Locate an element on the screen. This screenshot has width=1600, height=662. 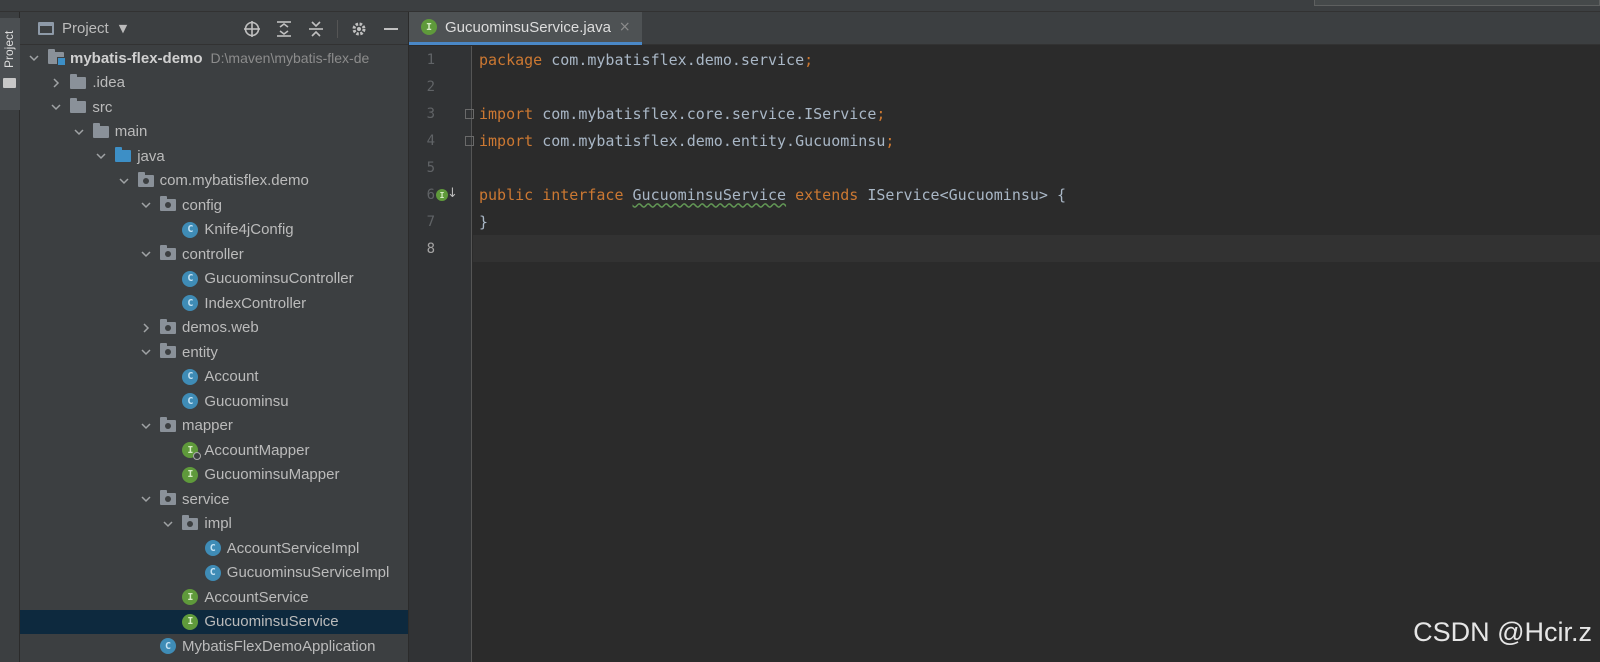
chevron-down-icon: ▼ is located at coordinates (123, 28).